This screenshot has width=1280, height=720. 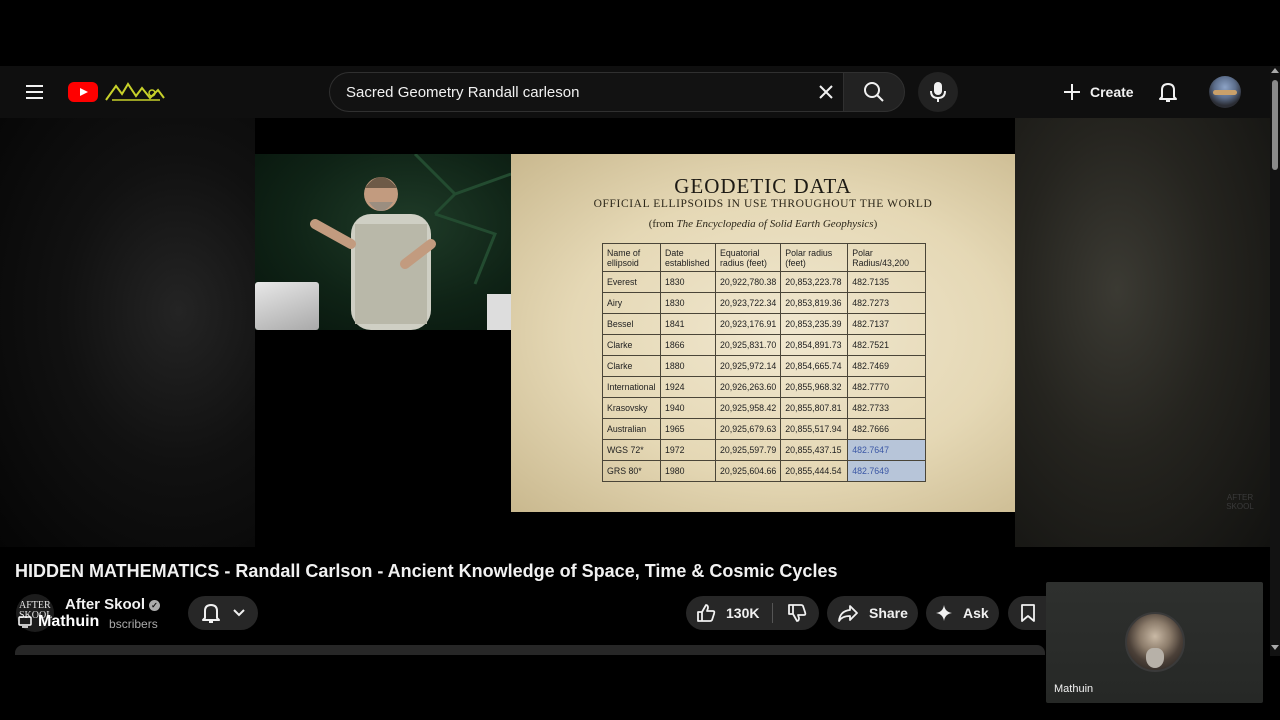 What do you see at coordinates (499, 312) in the screenshot?
I see `podium-image` at bounding box center [499, 312].